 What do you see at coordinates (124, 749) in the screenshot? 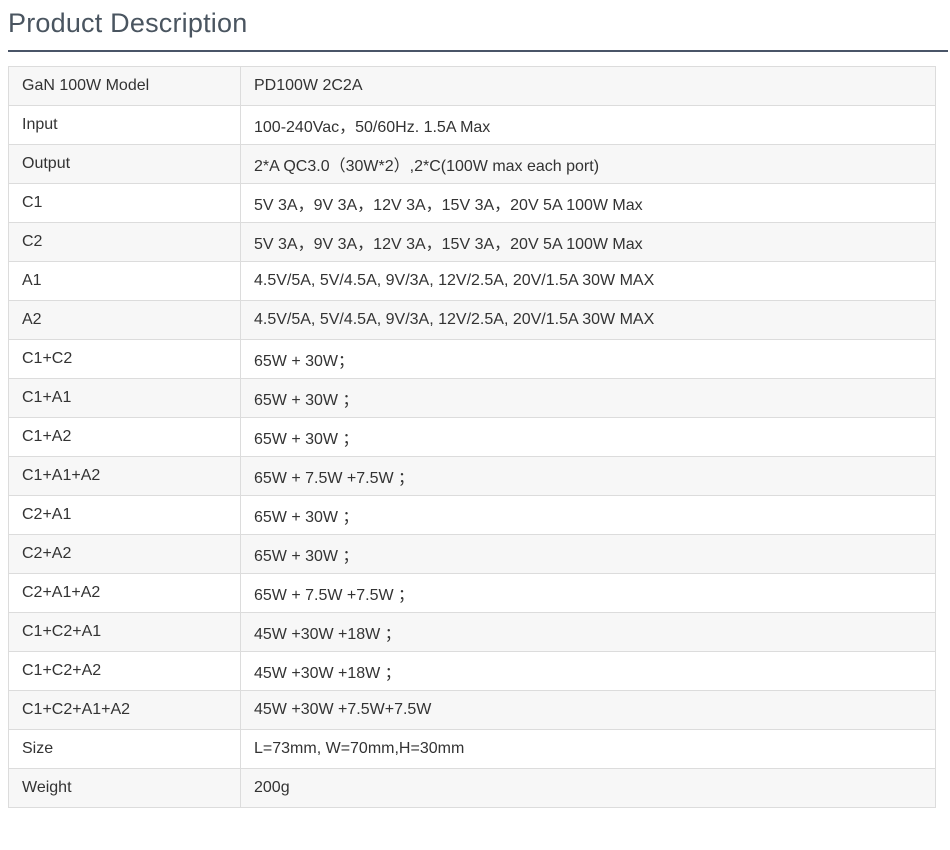
I see `spec-label: Size` at bounding box center [124, 749].